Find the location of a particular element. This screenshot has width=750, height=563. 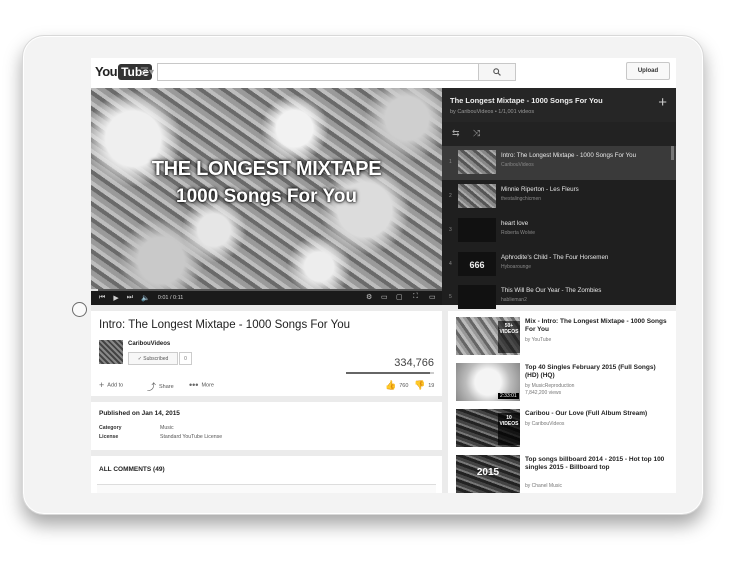

search-icon is located at coordinates (497, 72).